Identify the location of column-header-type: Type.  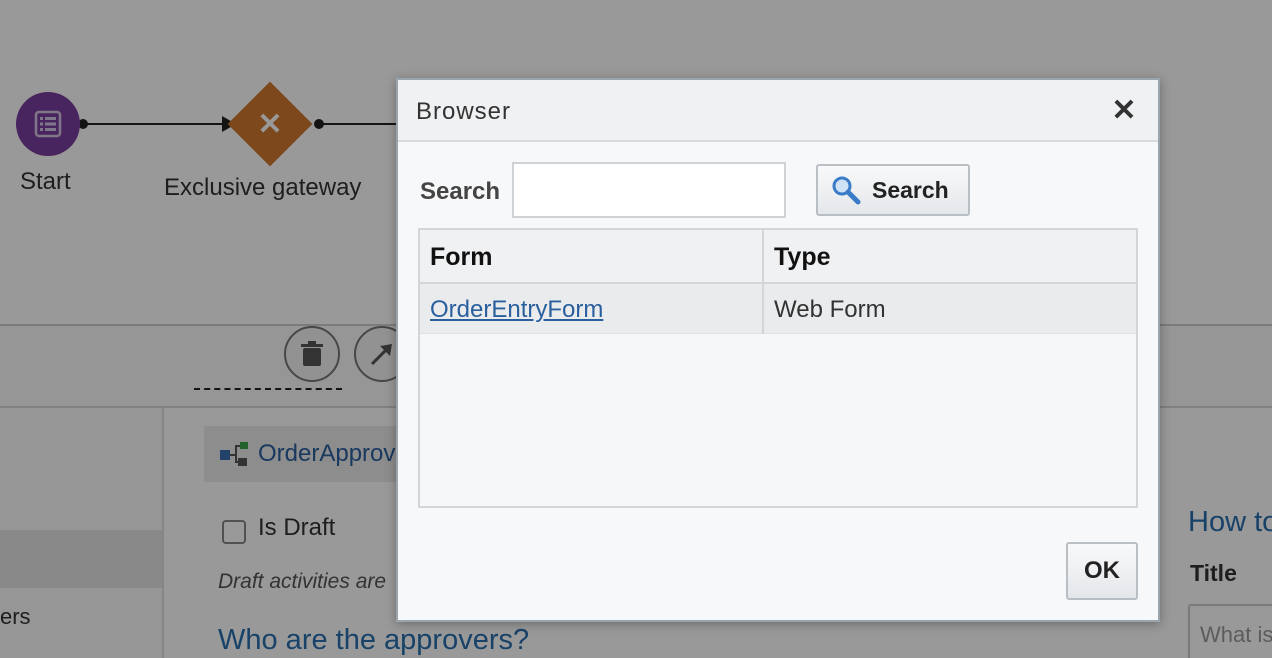
(802, 257).